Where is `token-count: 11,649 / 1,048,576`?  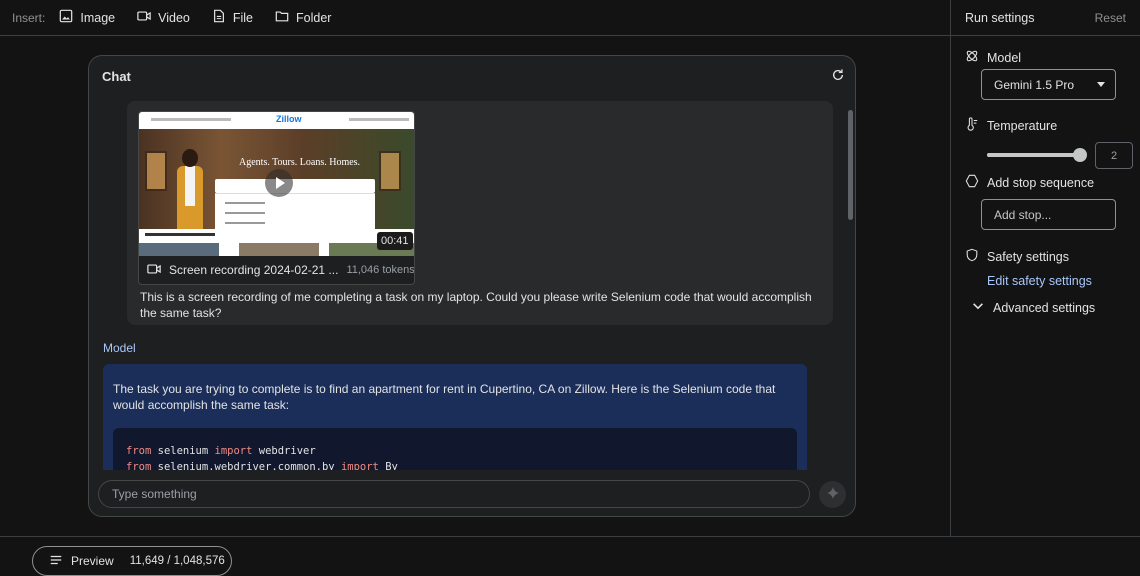 token-count: 11,649 / 1,048,576 is located at coordinates (177, 561).